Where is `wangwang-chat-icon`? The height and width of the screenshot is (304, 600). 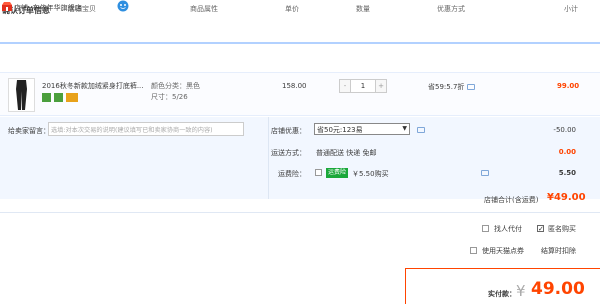
wangwang-chat-icon is located at coordinates (123, 6).